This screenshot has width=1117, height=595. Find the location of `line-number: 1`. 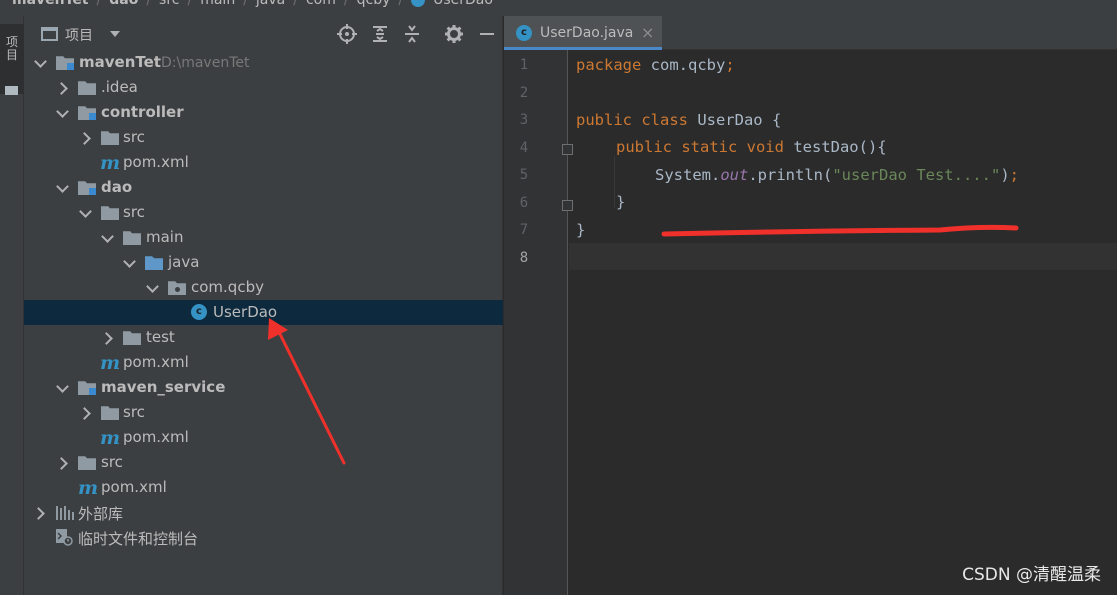

line-number: 1 is located at coordinates (524, 65).